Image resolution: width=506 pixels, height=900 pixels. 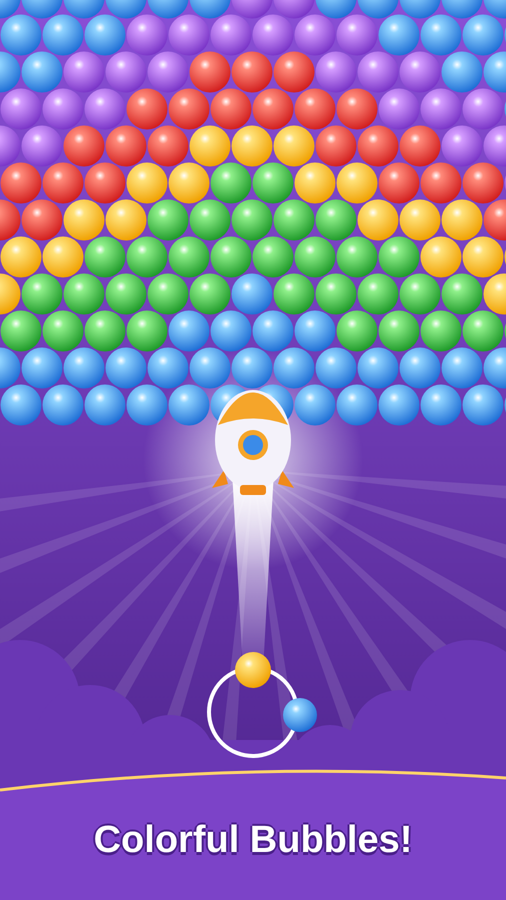 What do you see at coordinates (300, 715) in the screenshot?
I see `next-bubble` at bounding box center [300, 715].